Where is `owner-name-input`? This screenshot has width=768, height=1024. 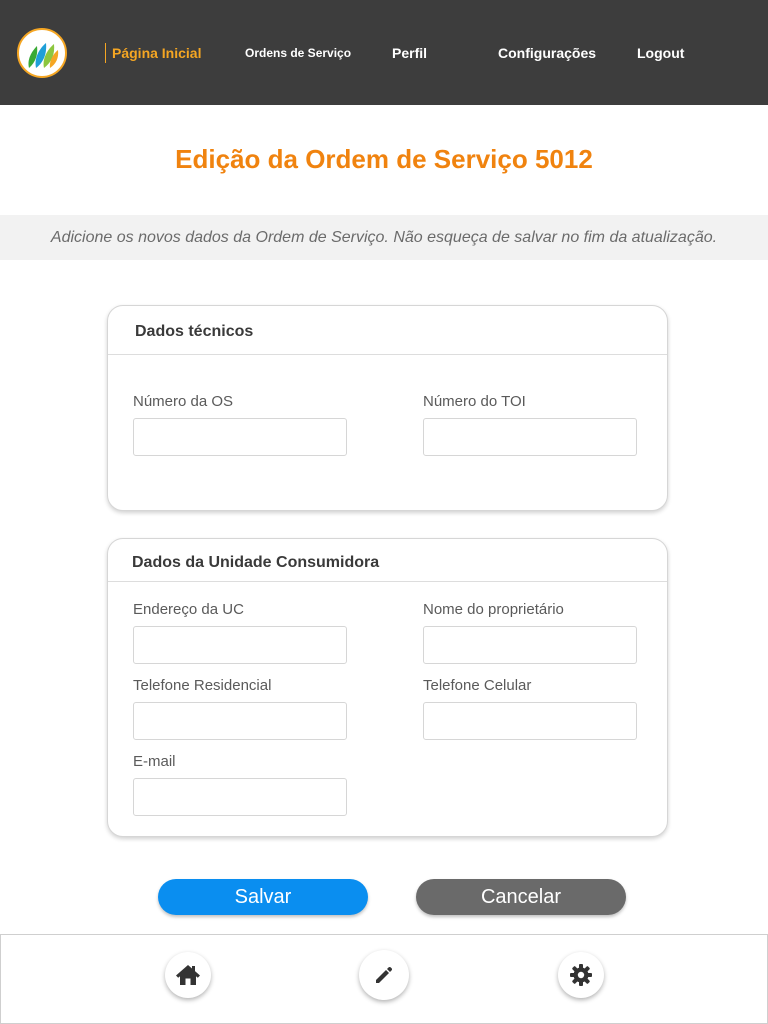 owner-name-input is located at coordinates (530, 645).